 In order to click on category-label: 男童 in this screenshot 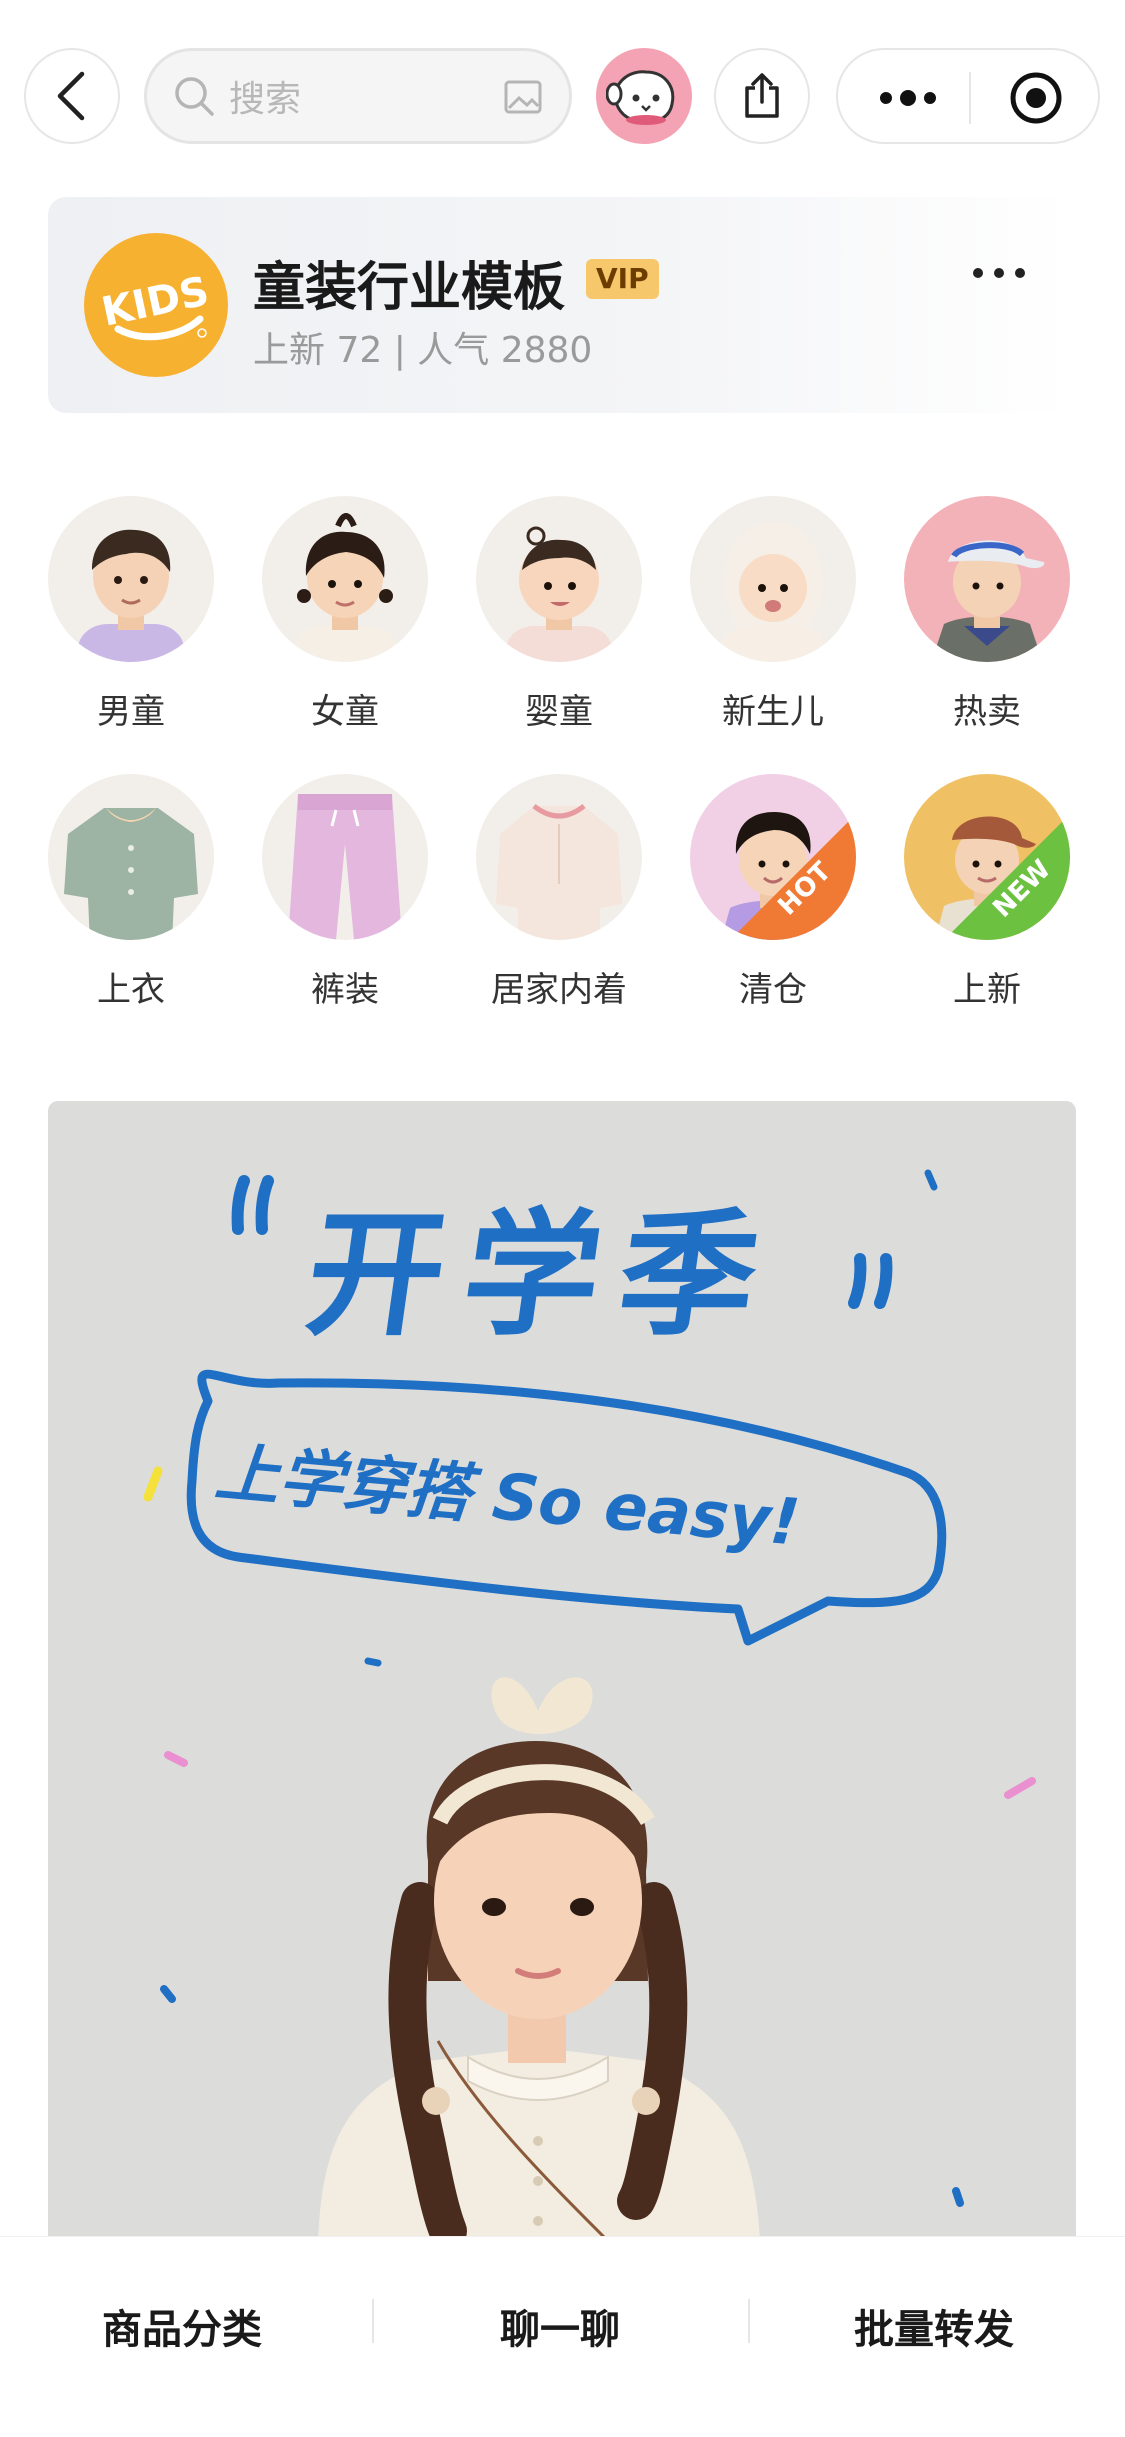, I will do `click(131, 712)`.